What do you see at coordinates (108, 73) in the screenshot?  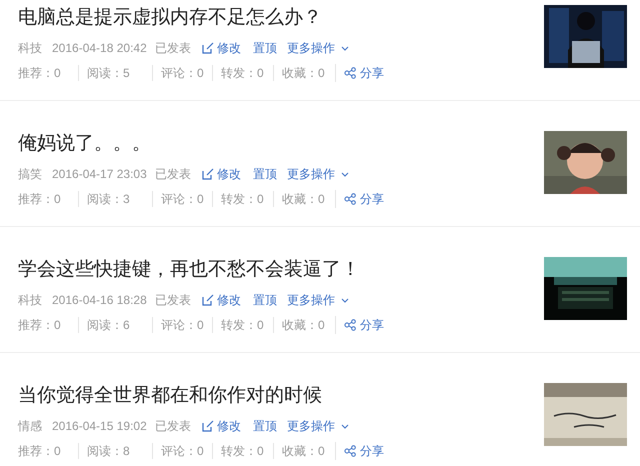 I see `stat-label: 阅读：5` at bounding box center [108, 73].